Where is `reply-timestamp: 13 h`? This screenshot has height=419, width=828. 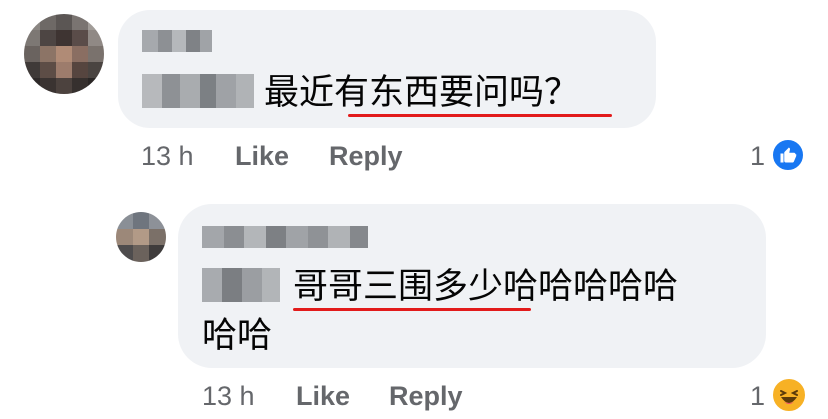 reply-timestamp: 13 h is located at coordinates (228, 396).